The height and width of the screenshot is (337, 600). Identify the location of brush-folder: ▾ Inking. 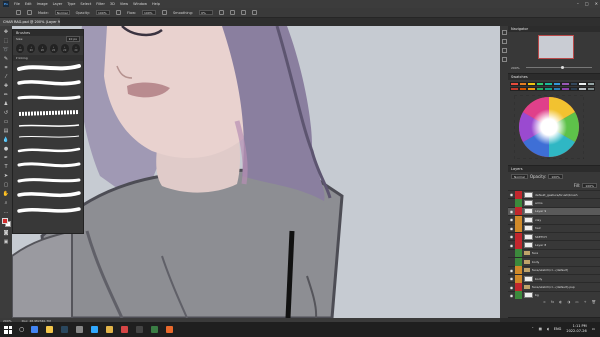
(48, 58).